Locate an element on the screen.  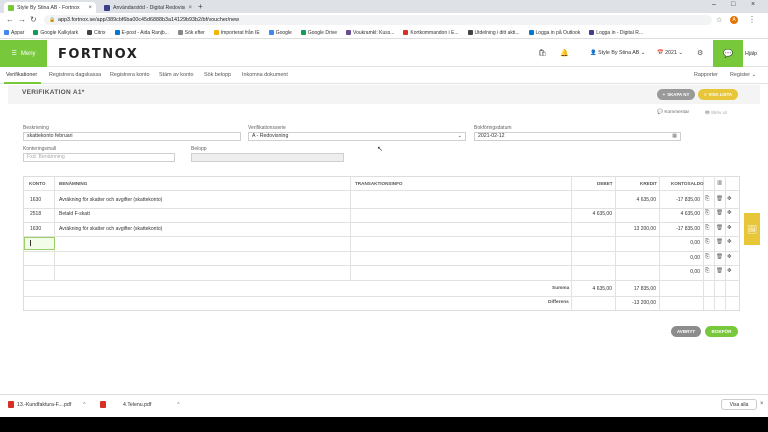
subnav-inkomna-dokument: Inkomna dokument is located at coordinates (265, 75).